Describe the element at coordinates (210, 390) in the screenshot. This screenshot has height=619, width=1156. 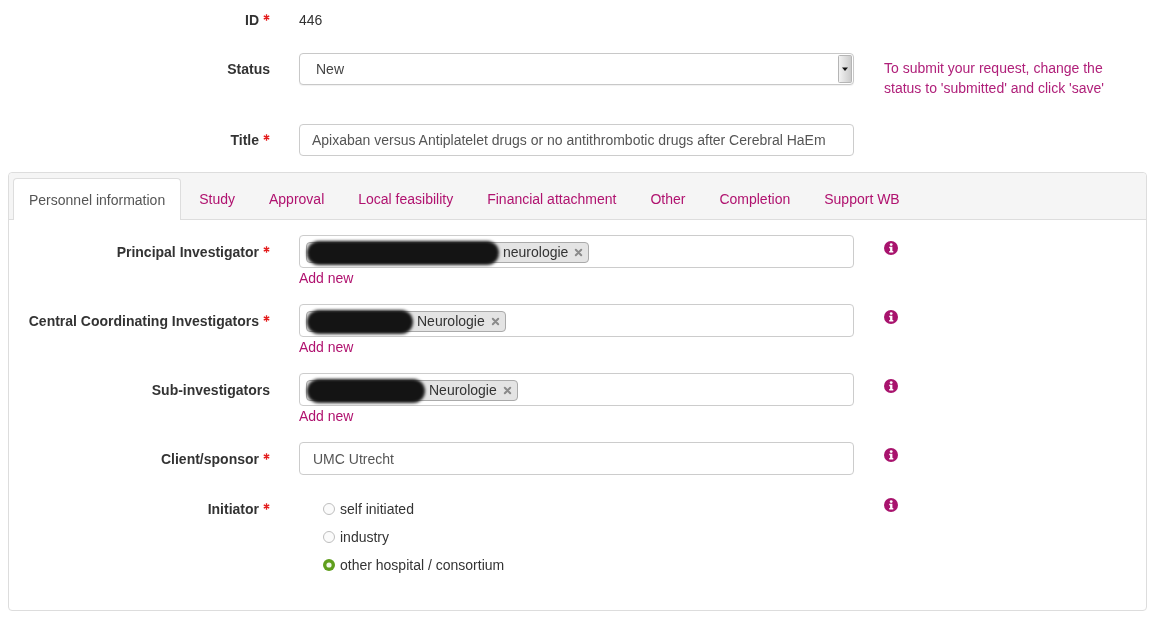
I see `field-label: Sub-investigators` at that location.